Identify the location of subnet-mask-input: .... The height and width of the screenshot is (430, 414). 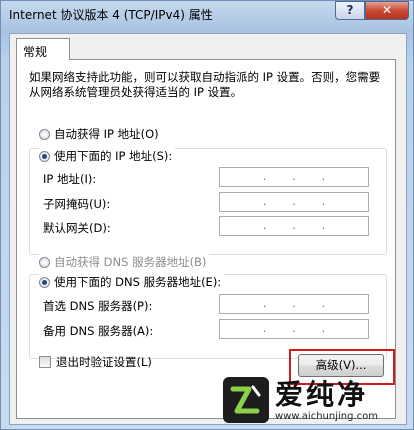
(294, 202).